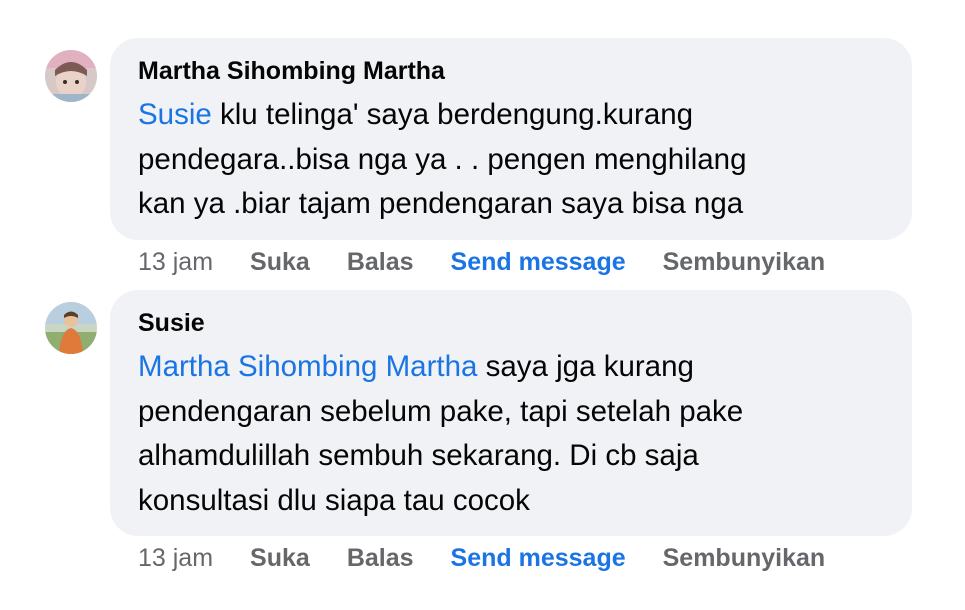 Image resolution: width=965 pixels, height=610 pixels. Describe the element at coordinates (511, 71) in the screenshot. I see `comment-author: Martha Sihombing Martha` at that location.